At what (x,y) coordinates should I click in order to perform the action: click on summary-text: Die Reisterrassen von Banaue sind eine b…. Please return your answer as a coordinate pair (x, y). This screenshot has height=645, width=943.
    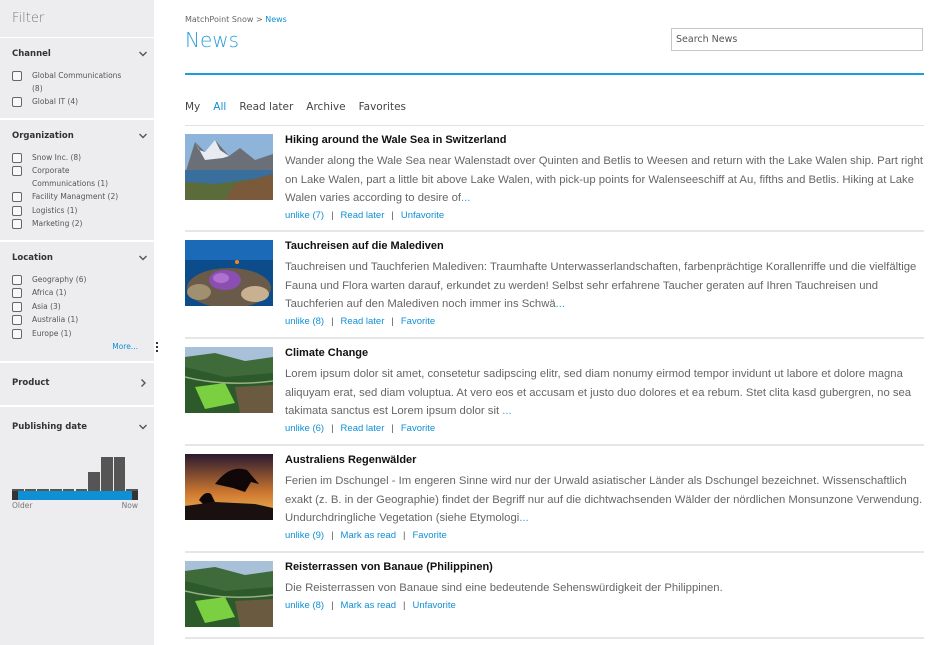
    Looking at the image, I should click on (504, 588).